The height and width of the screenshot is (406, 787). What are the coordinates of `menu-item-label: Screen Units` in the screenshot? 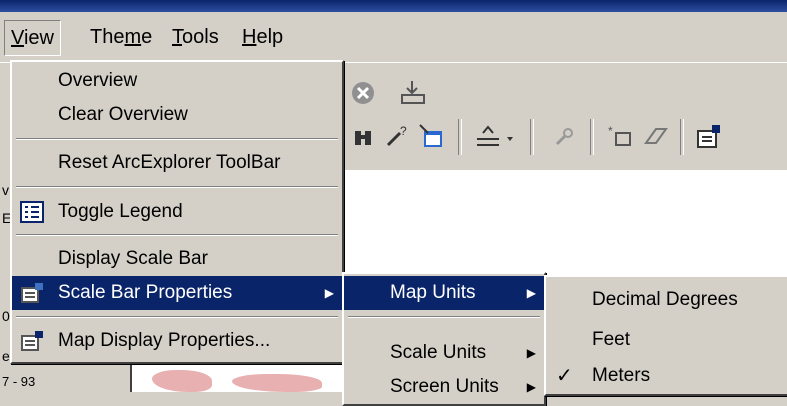 It's located at (444, 386).